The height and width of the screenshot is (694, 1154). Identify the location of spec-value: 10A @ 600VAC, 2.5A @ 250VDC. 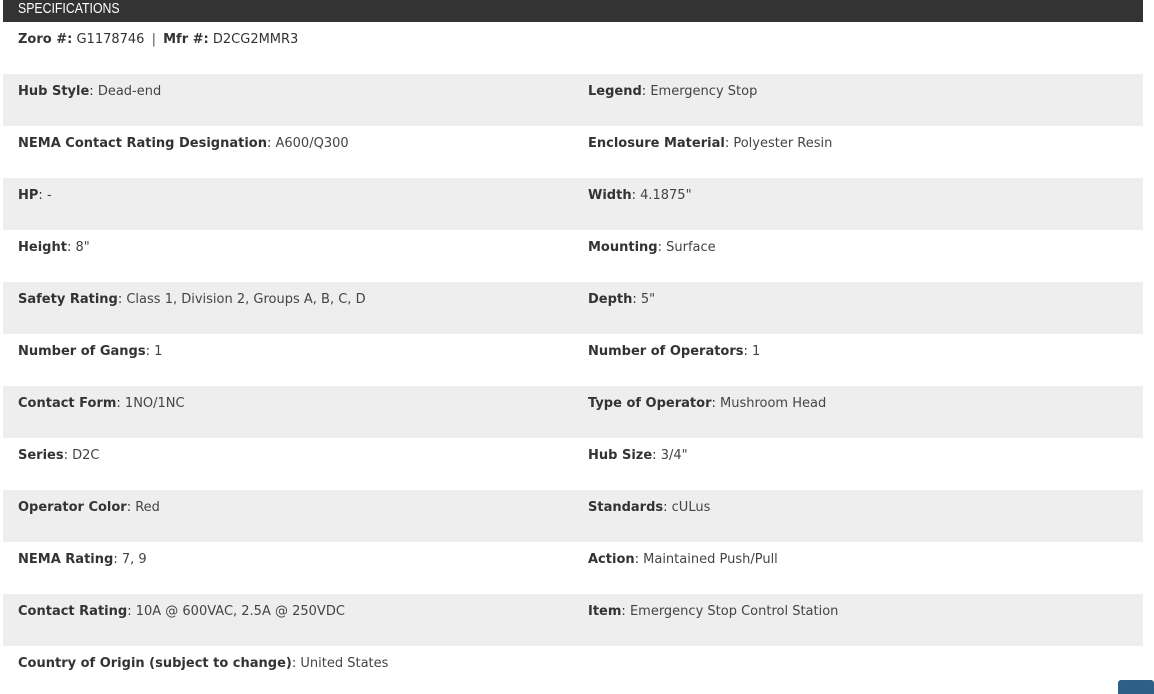
(240, 611).